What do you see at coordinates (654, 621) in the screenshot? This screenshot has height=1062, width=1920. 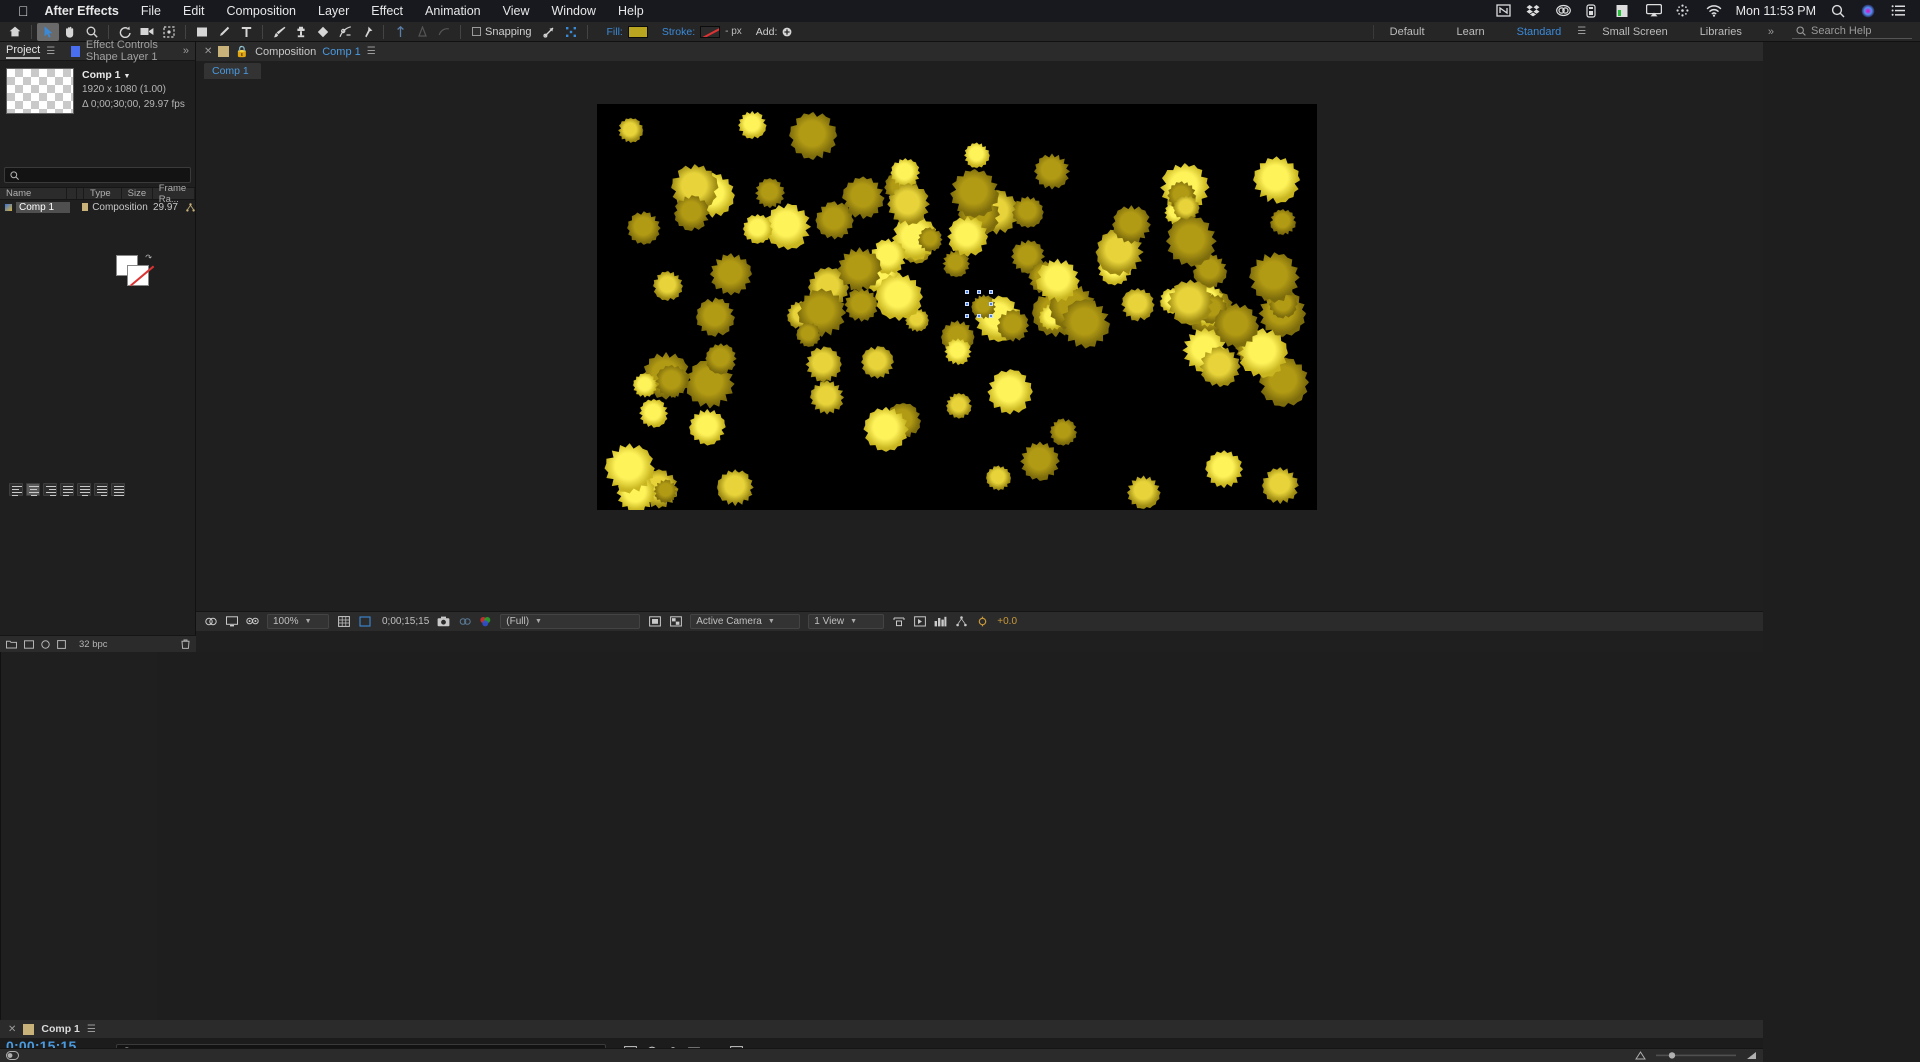 I see `toggle-mask-paths-icon` at bounding box center [654, 621].